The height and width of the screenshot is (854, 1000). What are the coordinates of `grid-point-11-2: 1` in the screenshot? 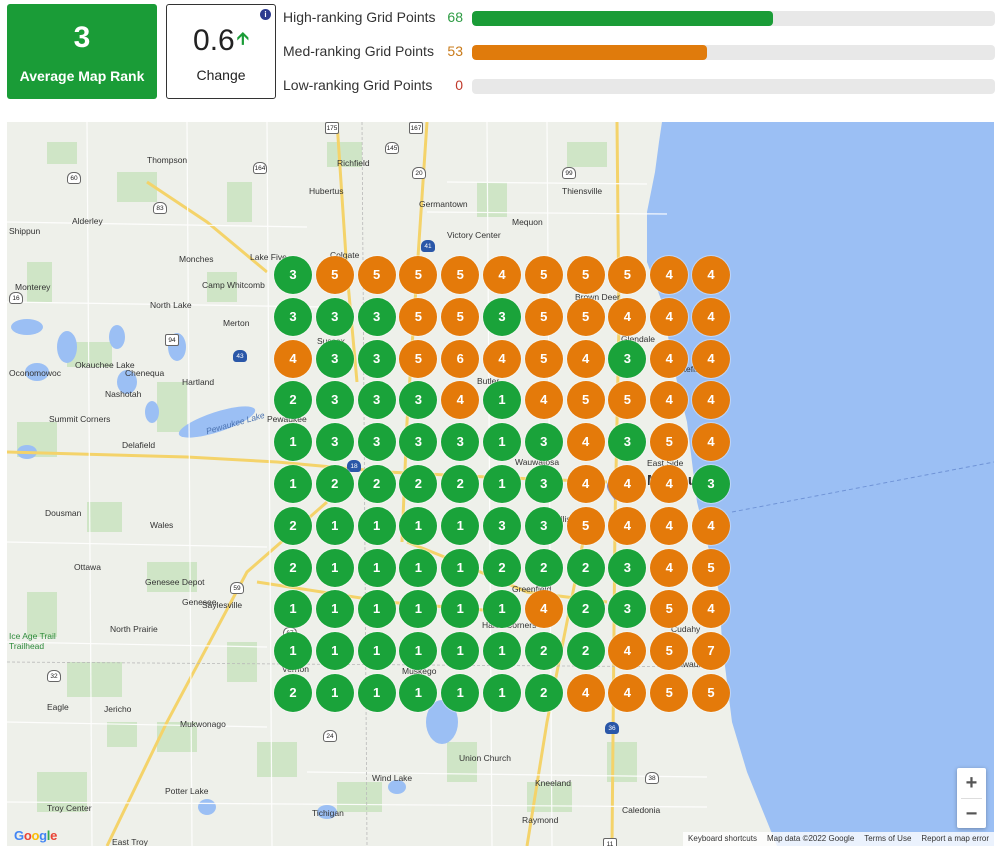 It's located at (334, 693).